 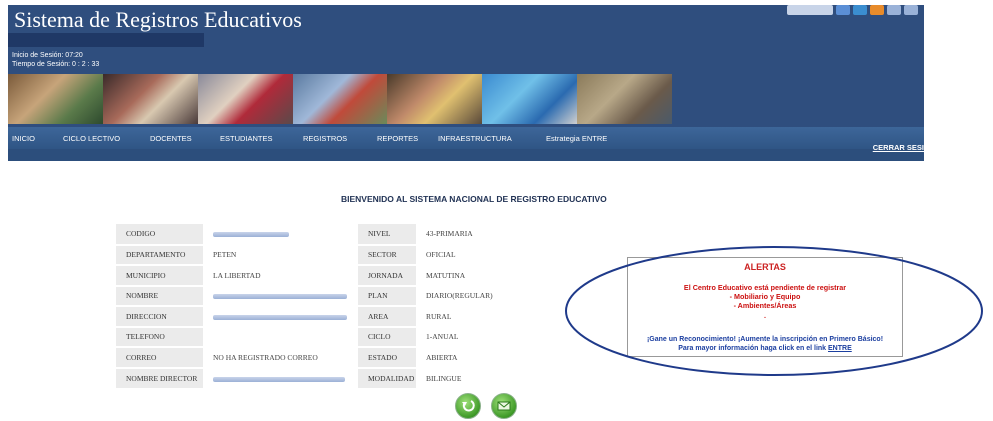 What do you see at coordinates (810, 10) in the screenshot?
I see `search-box-icon` at bounding box center [810, 10].